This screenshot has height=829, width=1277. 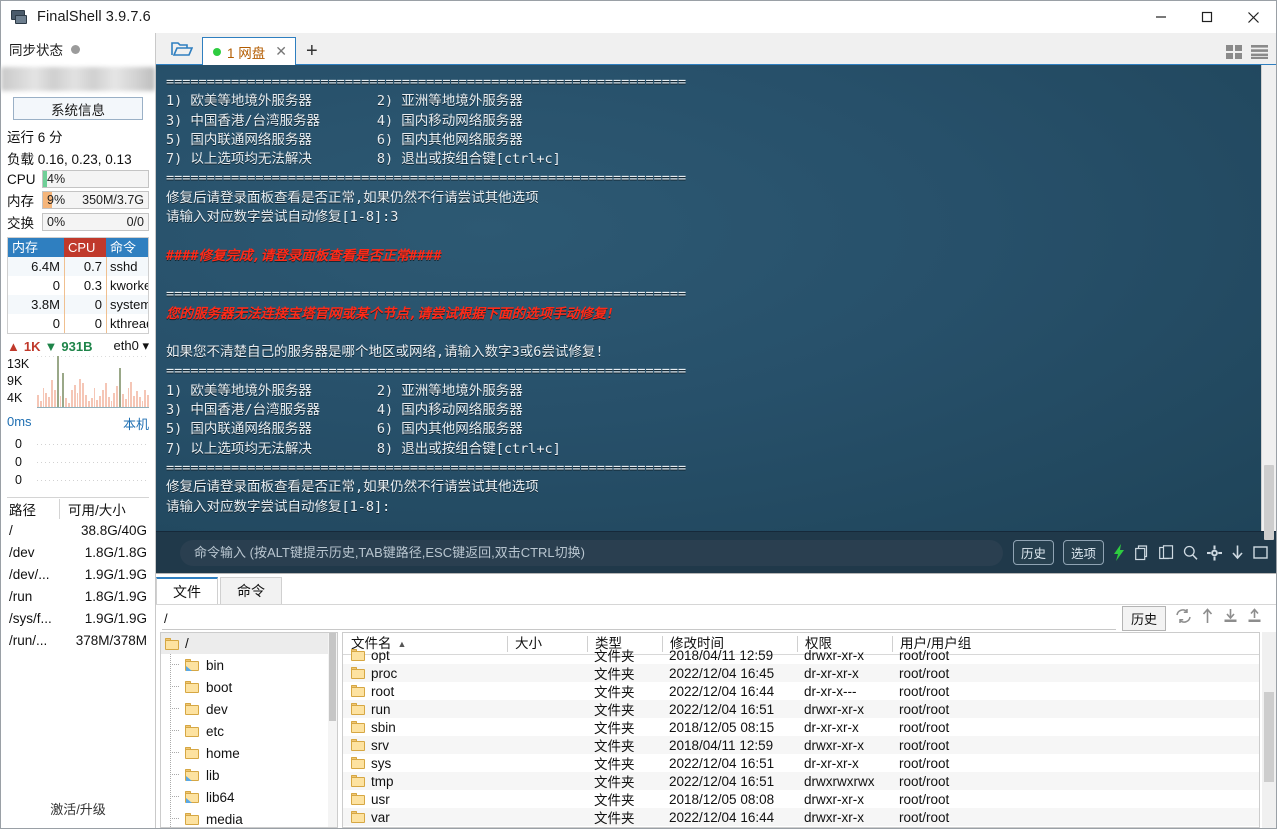 I want to click on file-mtime: 2022/12/04 16:51, so click(x=722, y=763).